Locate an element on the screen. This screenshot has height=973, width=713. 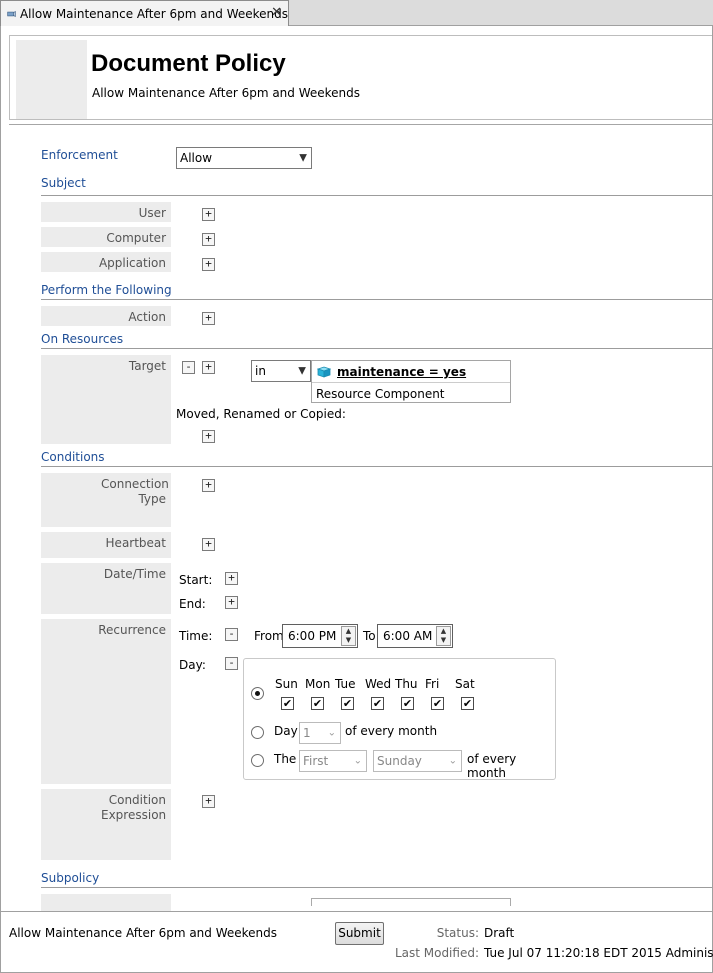
weekday-checkbox-sat: ✔ is located at coordinates (467, 703).